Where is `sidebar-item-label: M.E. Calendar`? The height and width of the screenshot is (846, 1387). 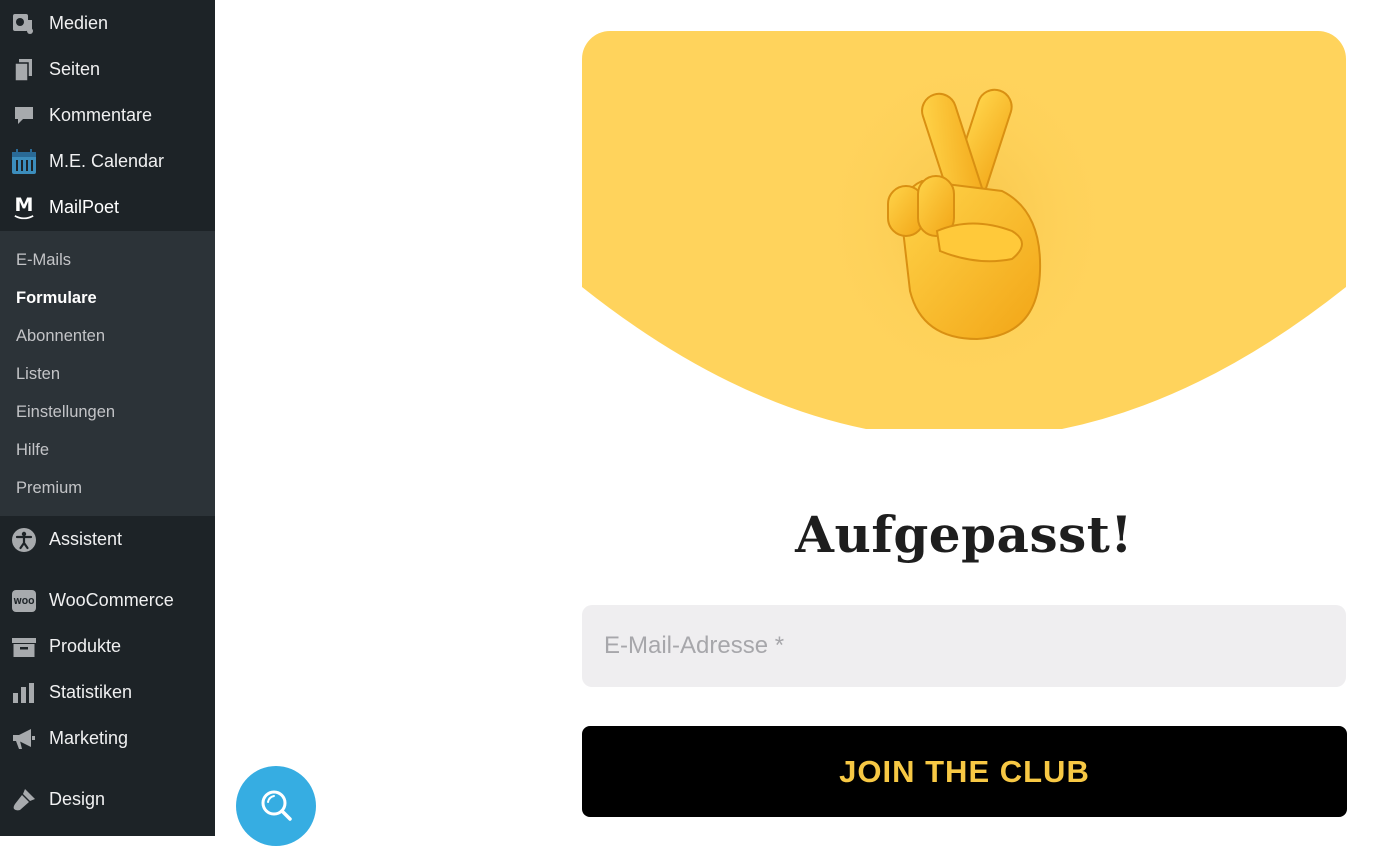
sidebar-item-label: M.E. Calendar is located at coordinates (107, 161).